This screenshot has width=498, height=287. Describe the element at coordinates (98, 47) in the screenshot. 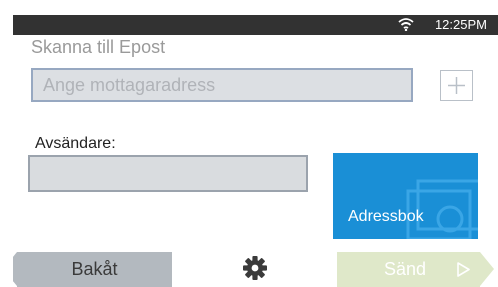

I see `screen-title: Skanna till Epost` at that location.